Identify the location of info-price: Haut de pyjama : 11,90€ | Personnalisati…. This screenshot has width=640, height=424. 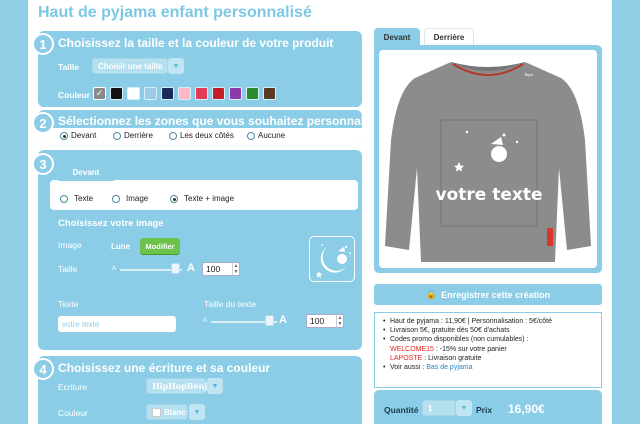
(489, 321).